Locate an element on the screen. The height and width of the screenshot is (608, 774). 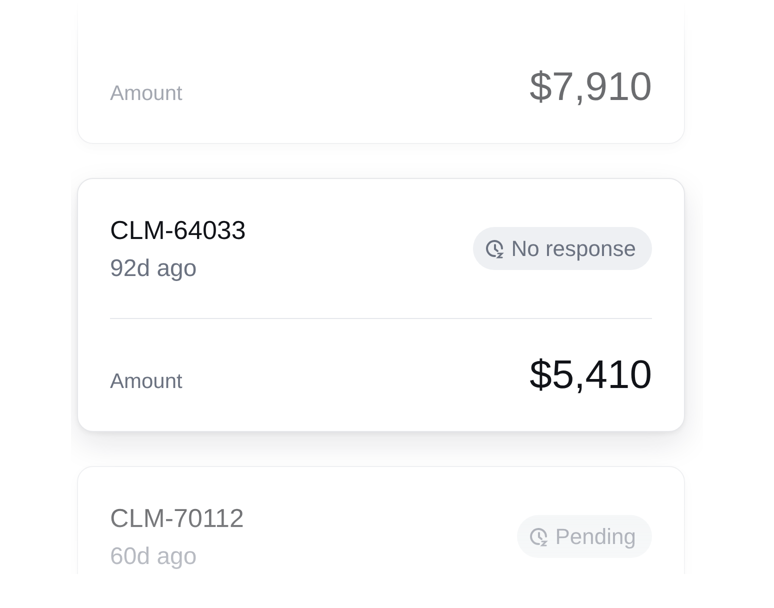
claim-id: CLM-70112 is located at coordinates (177, 518).